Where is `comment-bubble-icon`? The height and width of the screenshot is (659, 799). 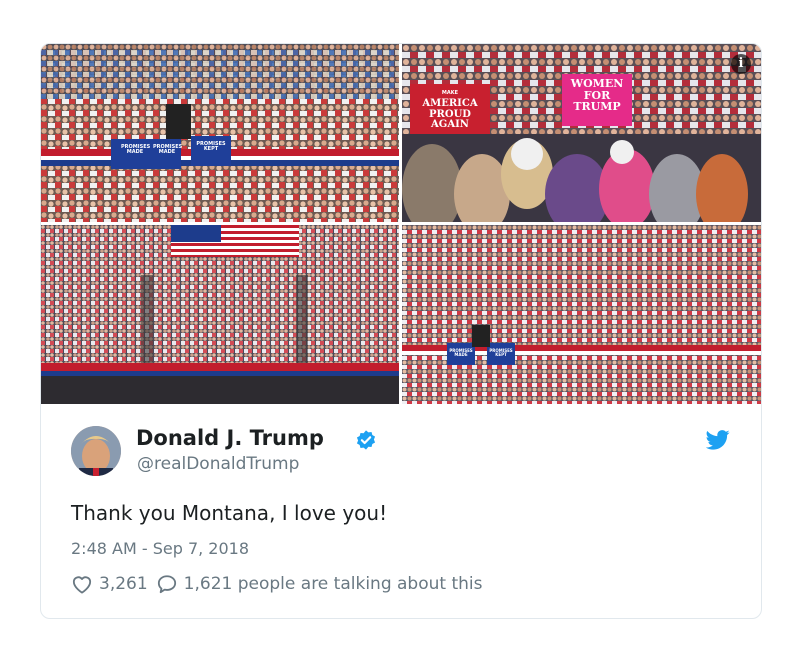
comment-bubble-icon is located at coordinates (167, 584).